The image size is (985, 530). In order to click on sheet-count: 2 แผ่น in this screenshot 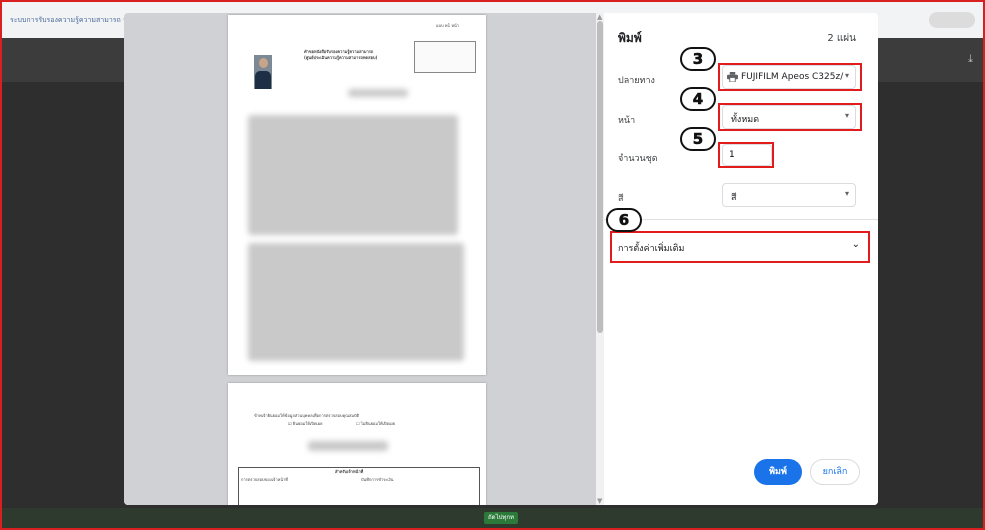, I will do `click(841, 38)`.